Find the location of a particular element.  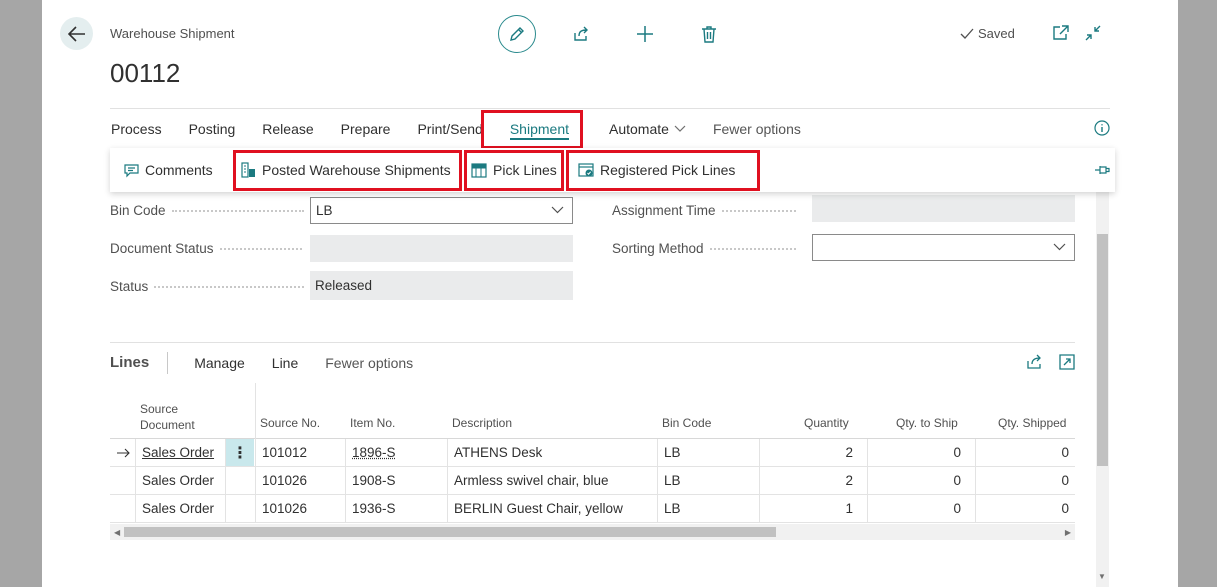

action-automate: Automate is located at coordinates (647, 129).